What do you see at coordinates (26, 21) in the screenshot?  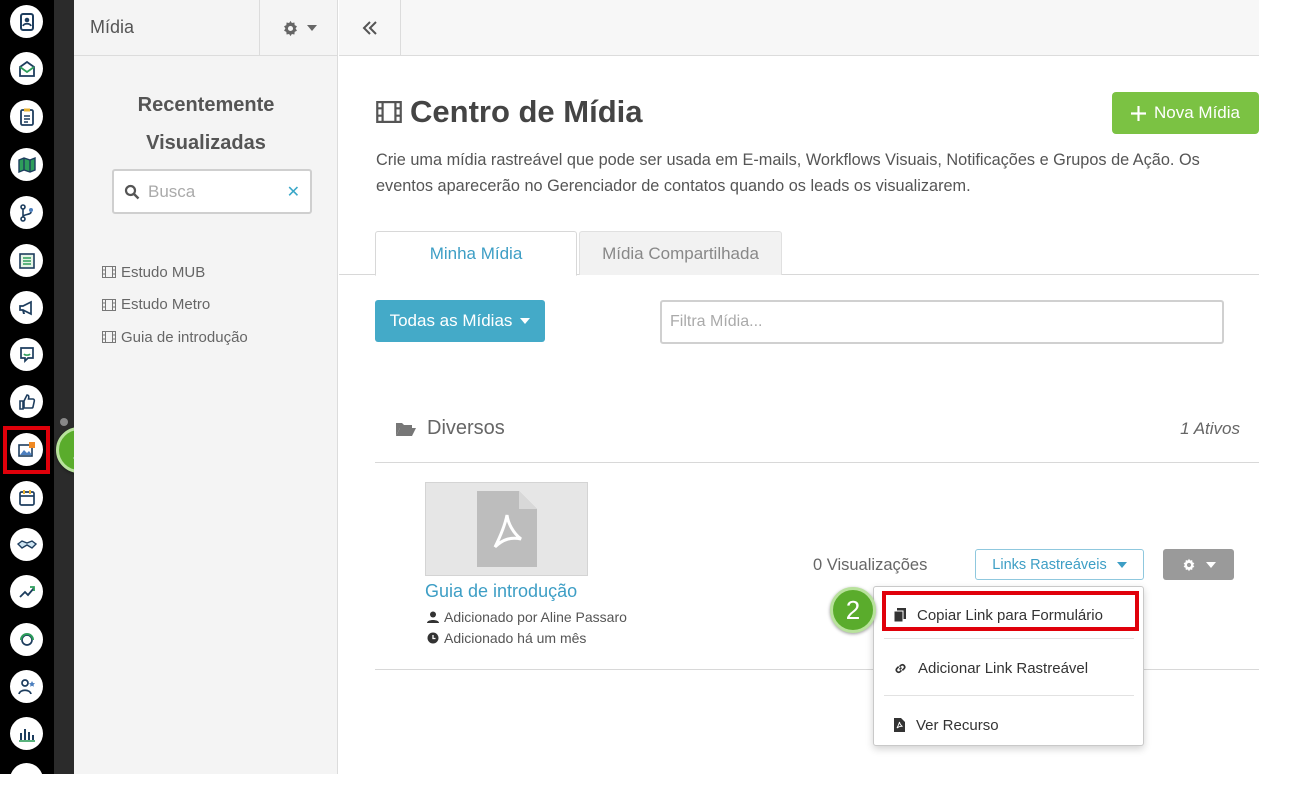 I see `contacts-icon` at bounding box center [26, 21].